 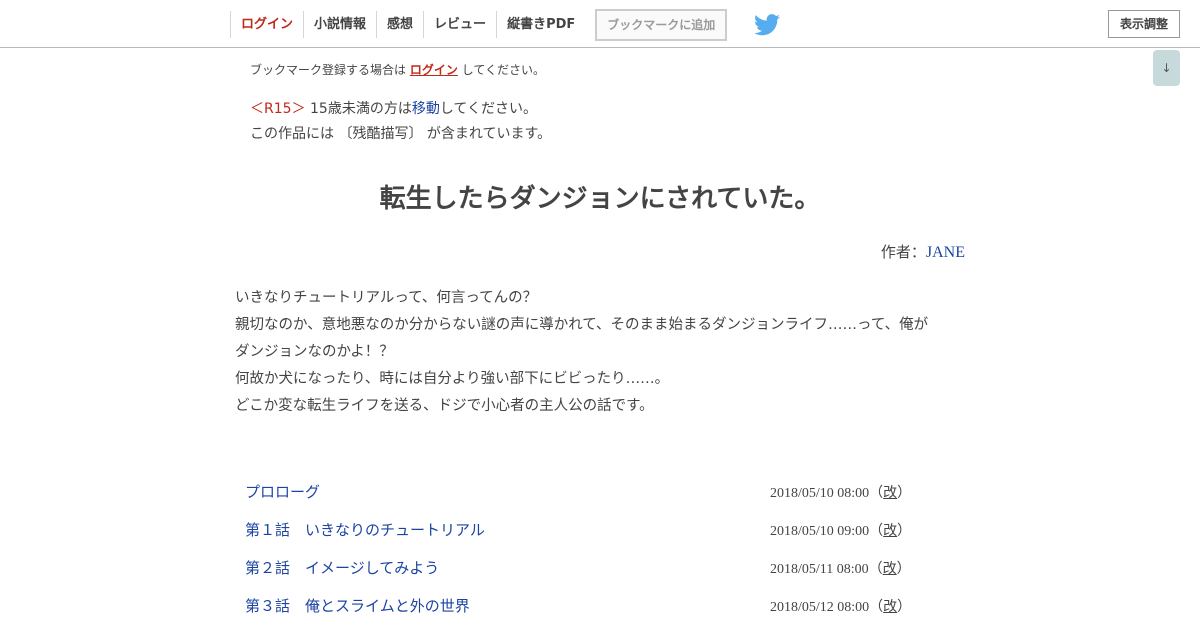 I want to click on synopsis-line: どこか変な転生ライフを送る、ドジで小心者の主人公の話です。, so click(x=444, y=406).